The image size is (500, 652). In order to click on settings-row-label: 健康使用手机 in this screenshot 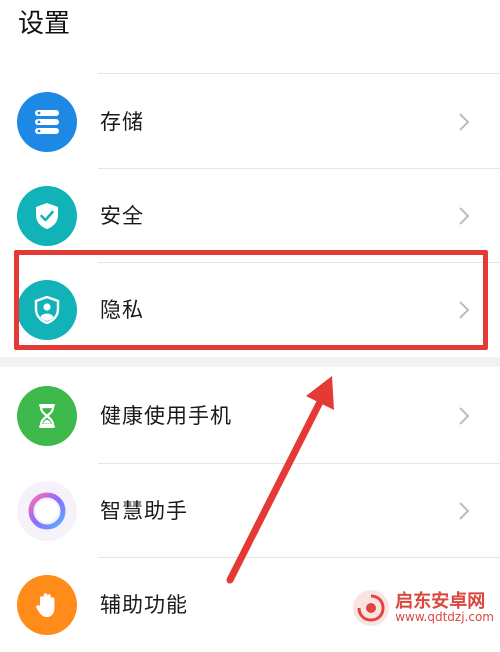, I will do `click(166, 416)`.